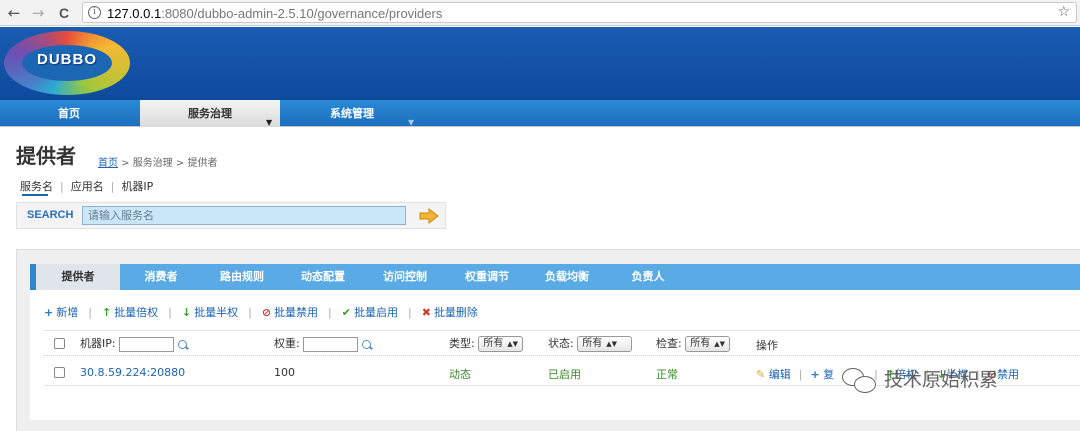  I want to click on ops-header-label: 操作, so click(767, 345).